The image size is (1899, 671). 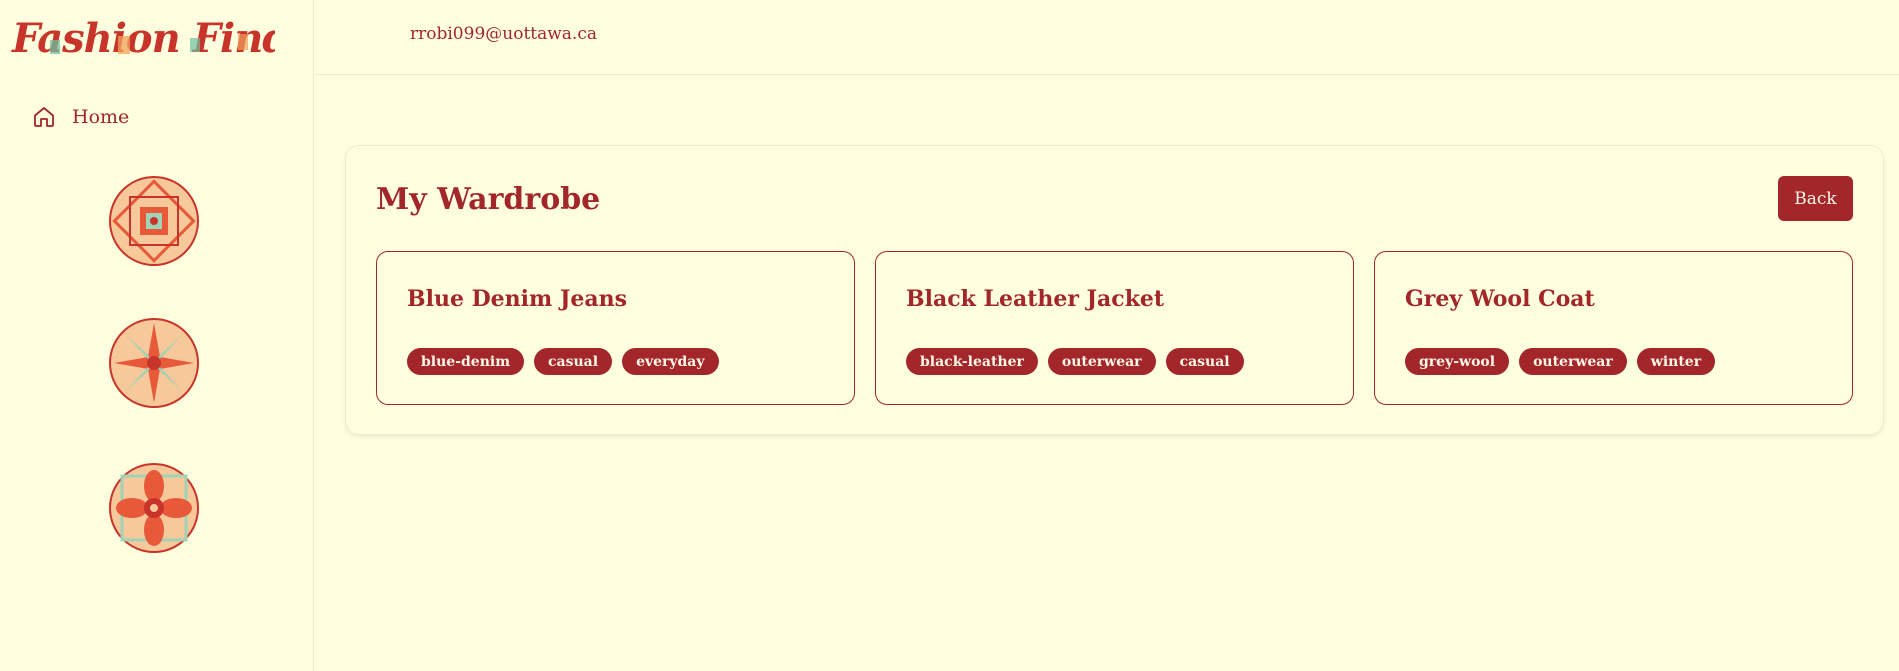 What do you see at coordinates (488, 199) in the screenshot?
I see `page-title: My Wardrobe` at bounding box center [488, 199].